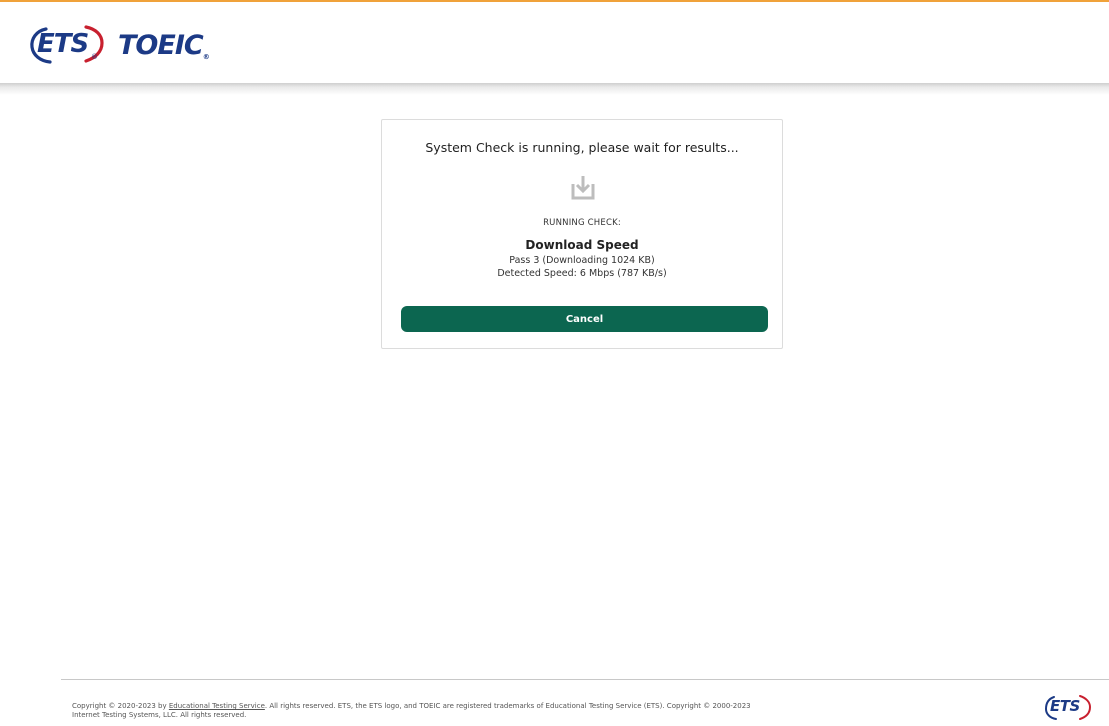 The width and height of the screenshot is (1109, 726). I want to click on download-icon, so click(583, 187).